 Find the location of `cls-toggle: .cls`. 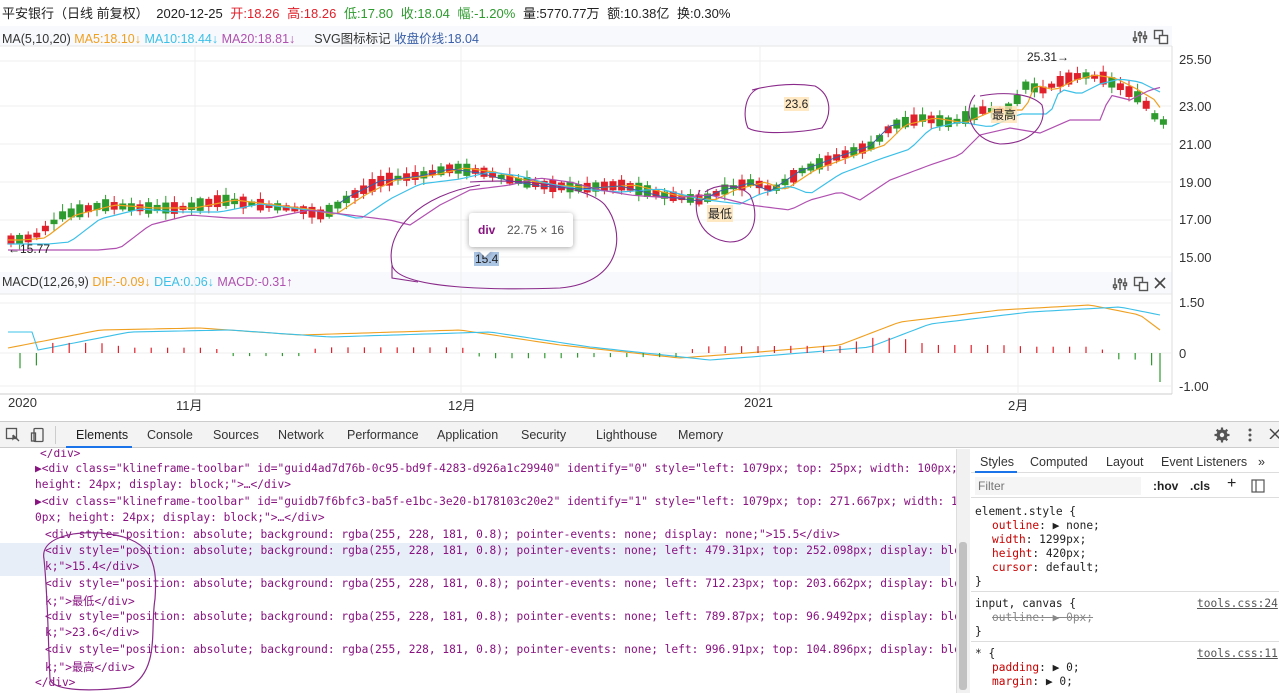

cls-toggle: .cls is located at coordinates (1200, 486).